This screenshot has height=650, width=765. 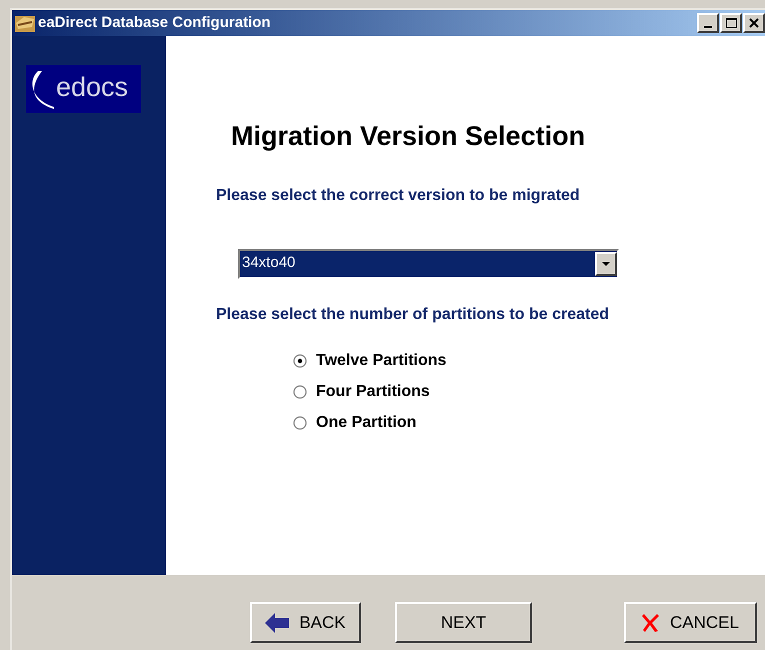 I want to click on dropdown-arrow-button, so click(x=606, y=264).